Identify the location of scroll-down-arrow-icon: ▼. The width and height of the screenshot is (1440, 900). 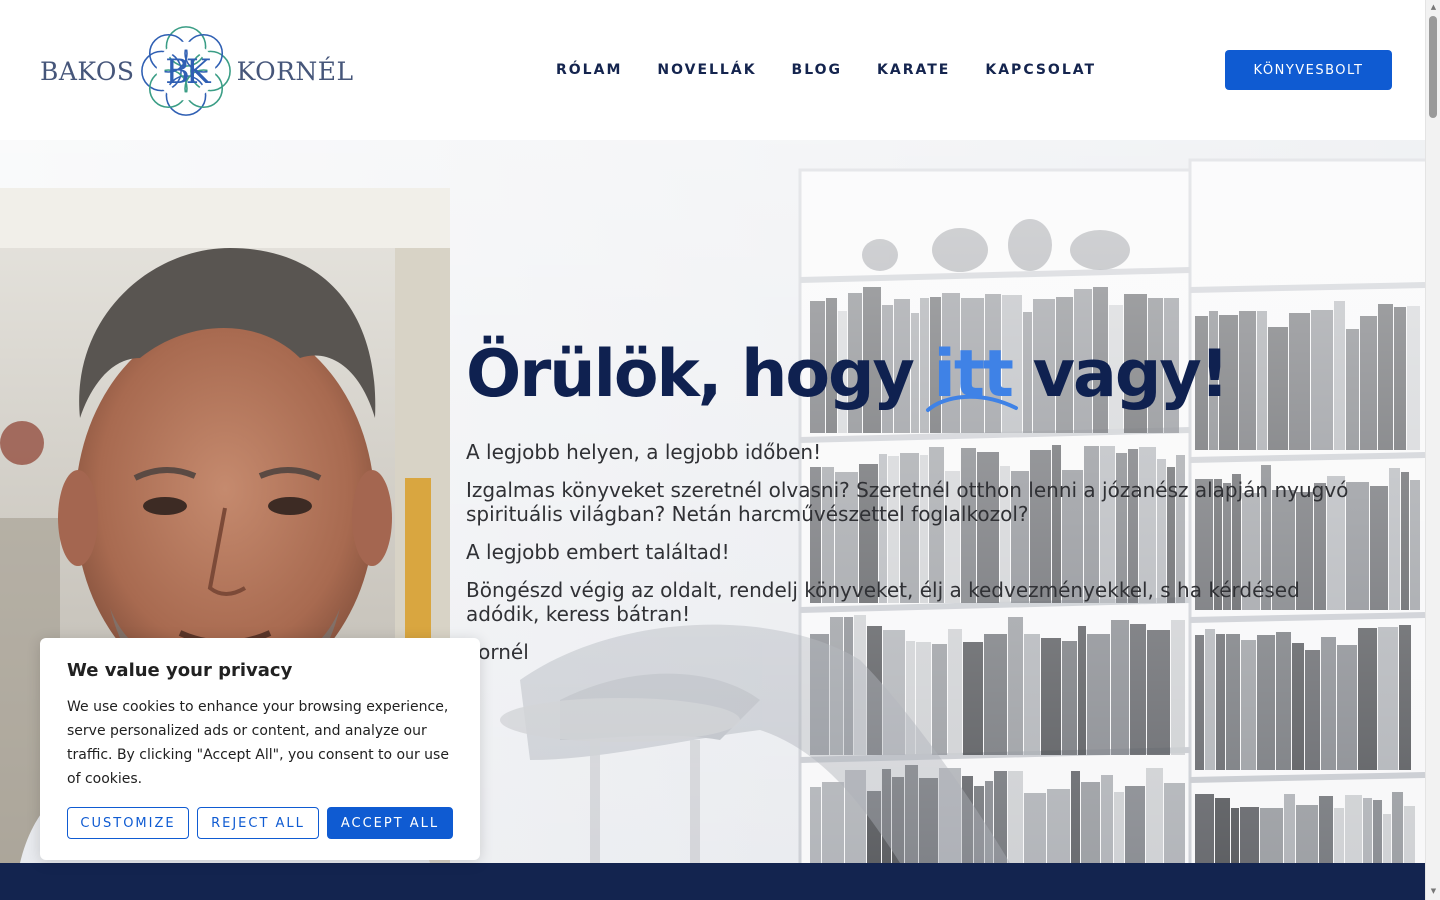
(1433, 891).